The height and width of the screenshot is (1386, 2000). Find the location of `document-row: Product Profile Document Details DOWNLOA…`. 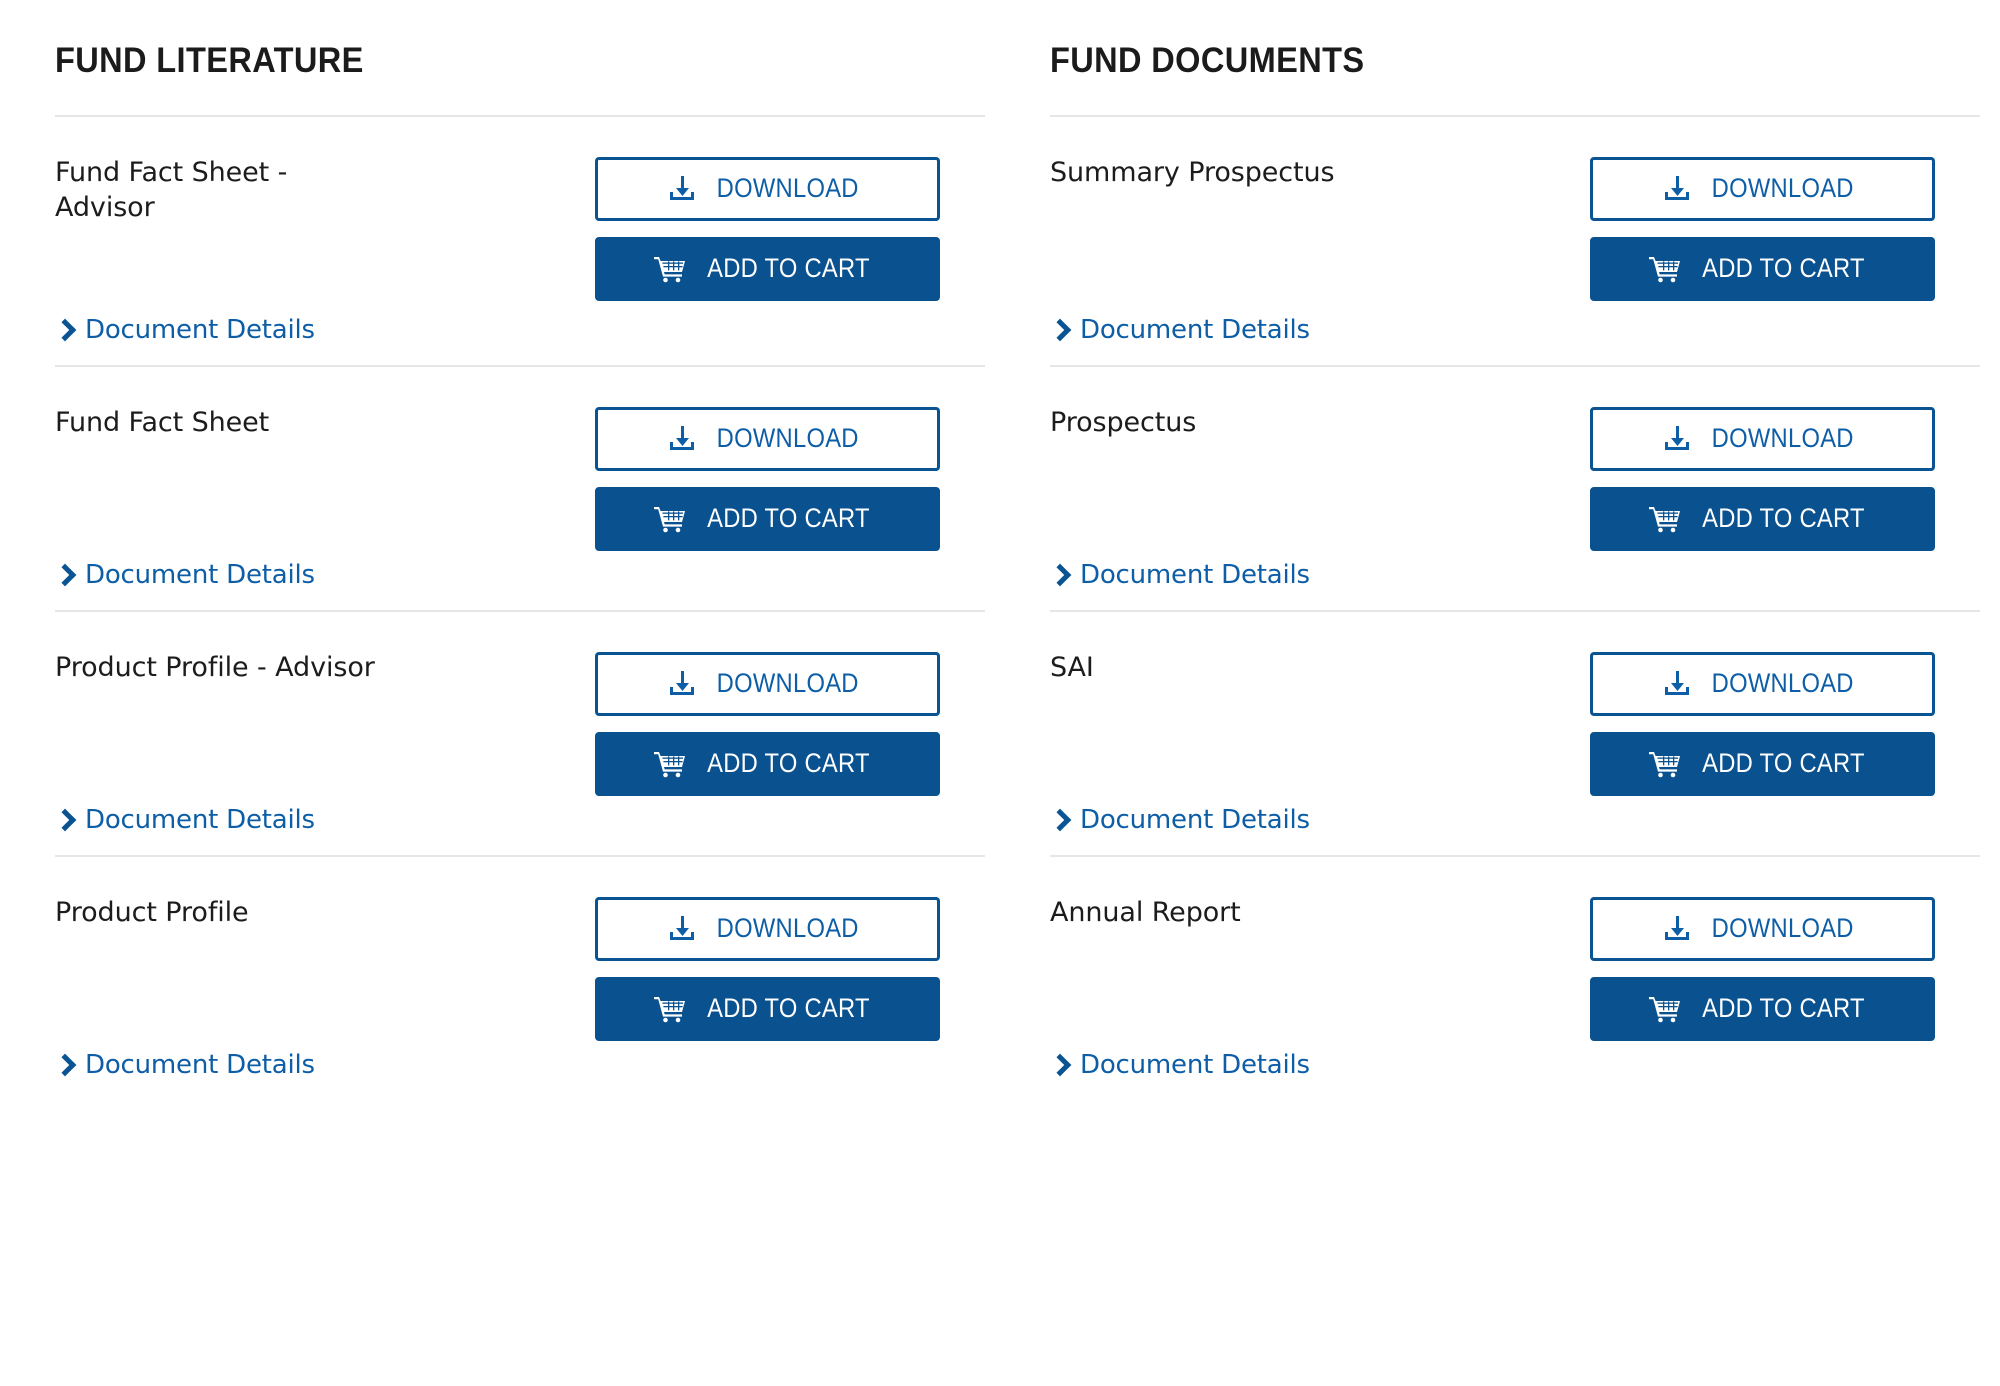

document-row: Product Profile Document Details DOWNLOA… is located at coordinates (520, 977).